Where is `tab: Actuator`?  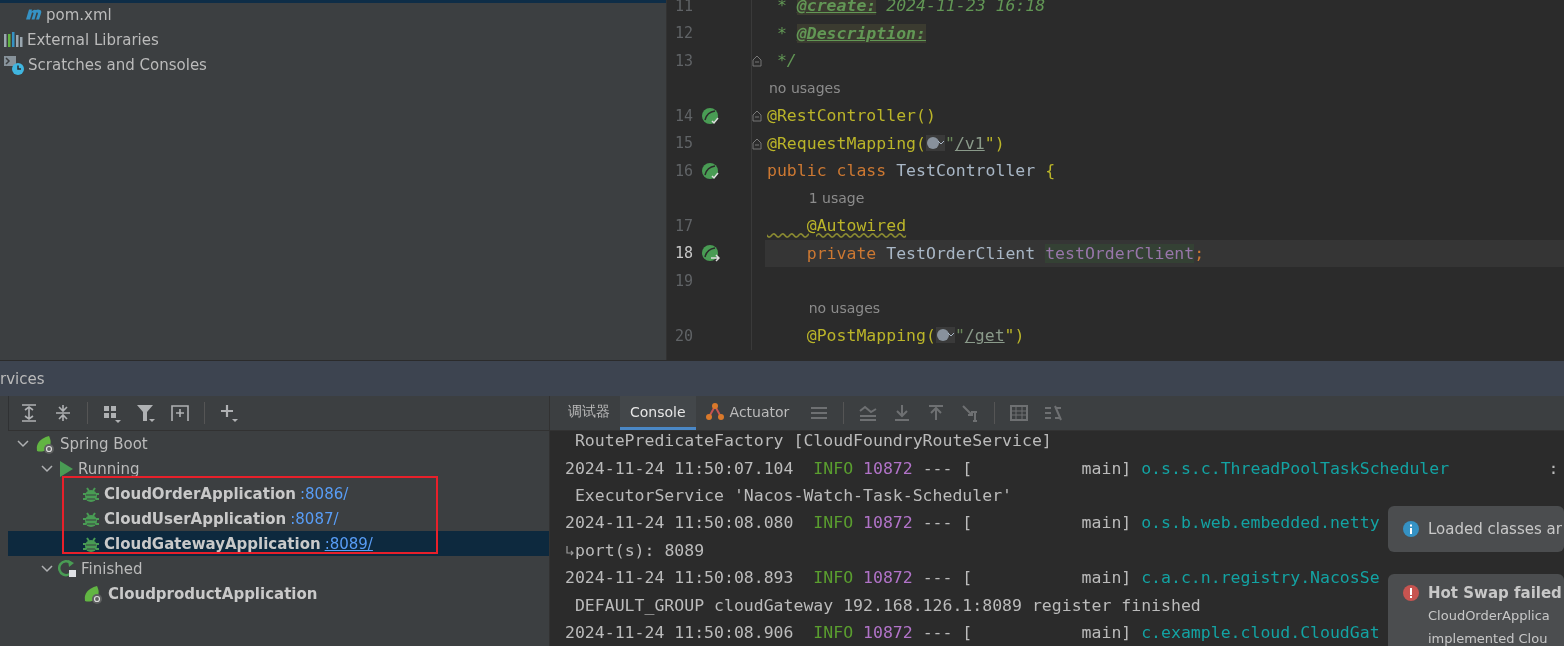
tab: Actuator is located at coordinates (747, 413).